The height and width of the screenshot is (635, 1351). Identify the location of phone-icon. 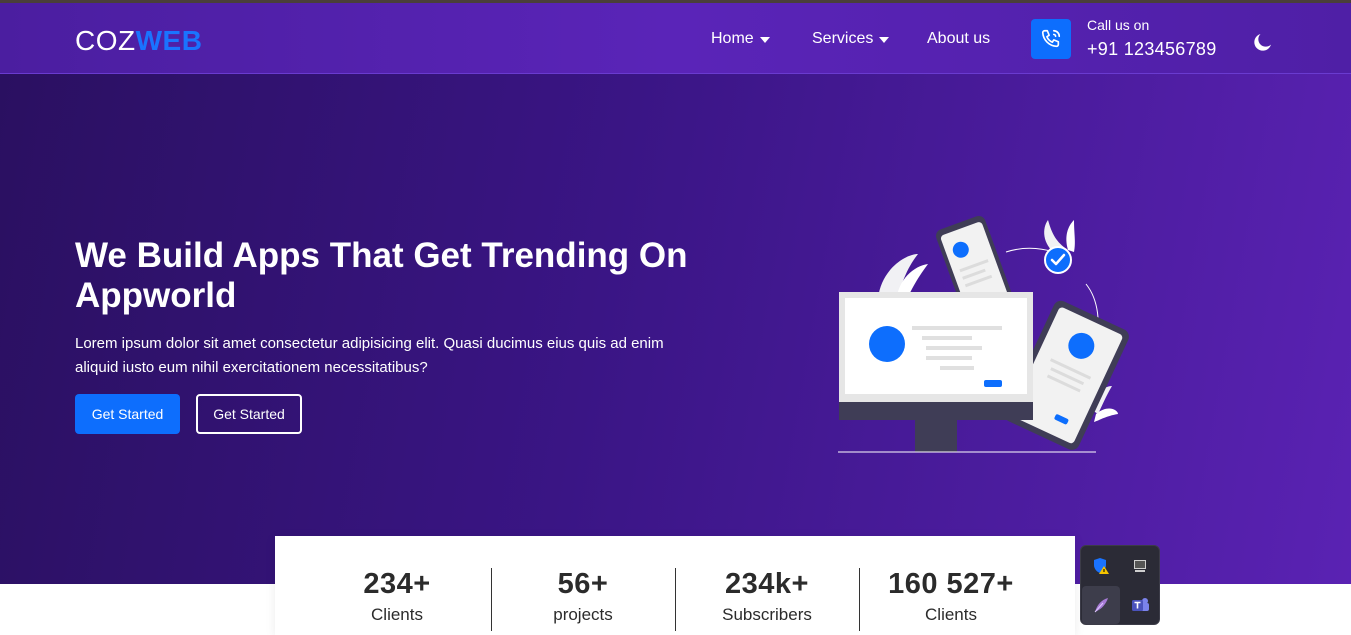
(1051, 39).